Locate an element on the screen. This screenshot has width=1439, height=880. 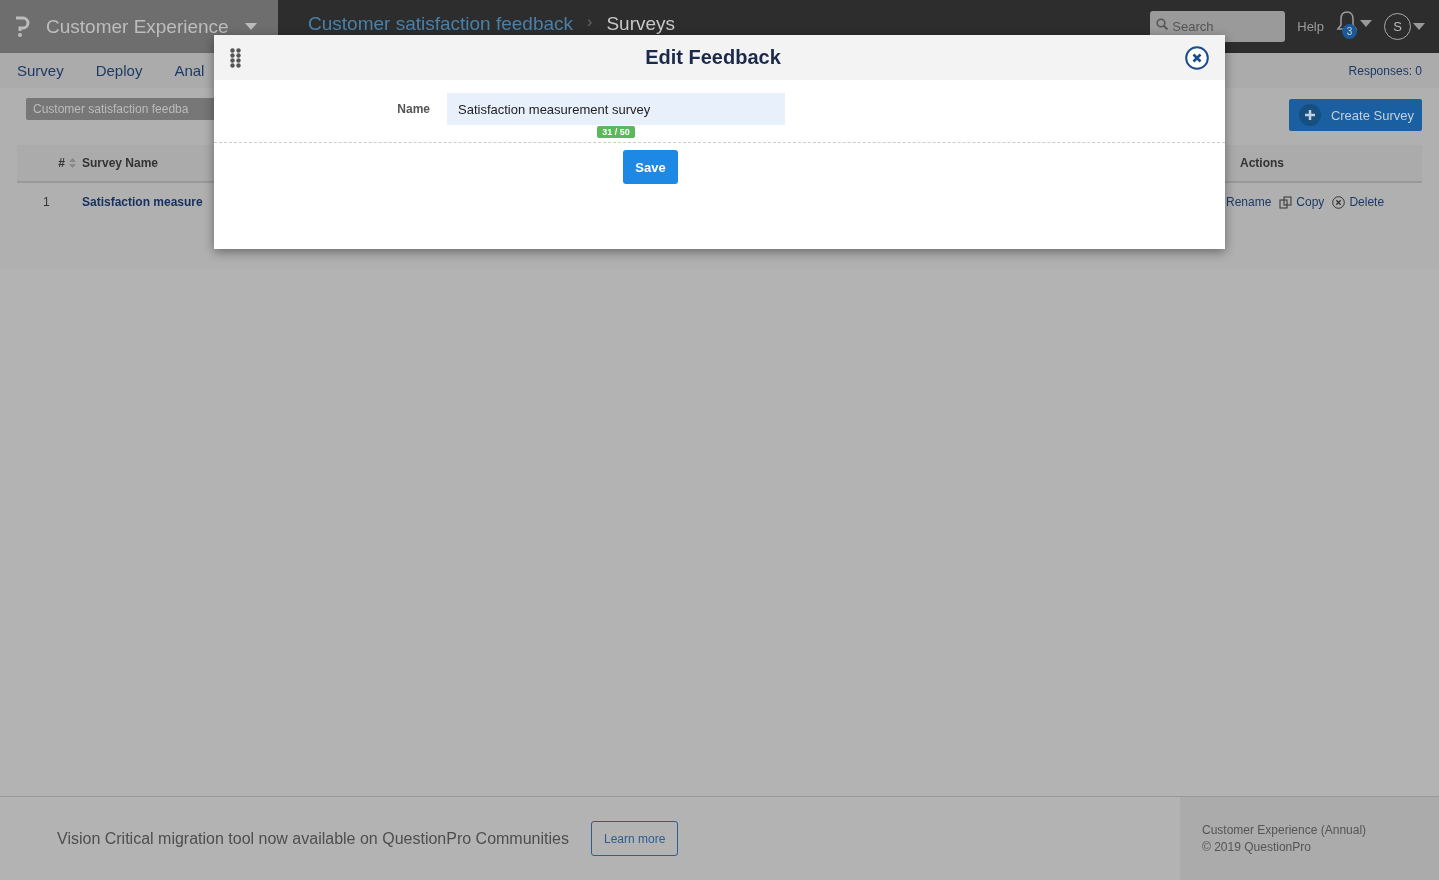
save-button: Save is located at coordinates (650, 167).